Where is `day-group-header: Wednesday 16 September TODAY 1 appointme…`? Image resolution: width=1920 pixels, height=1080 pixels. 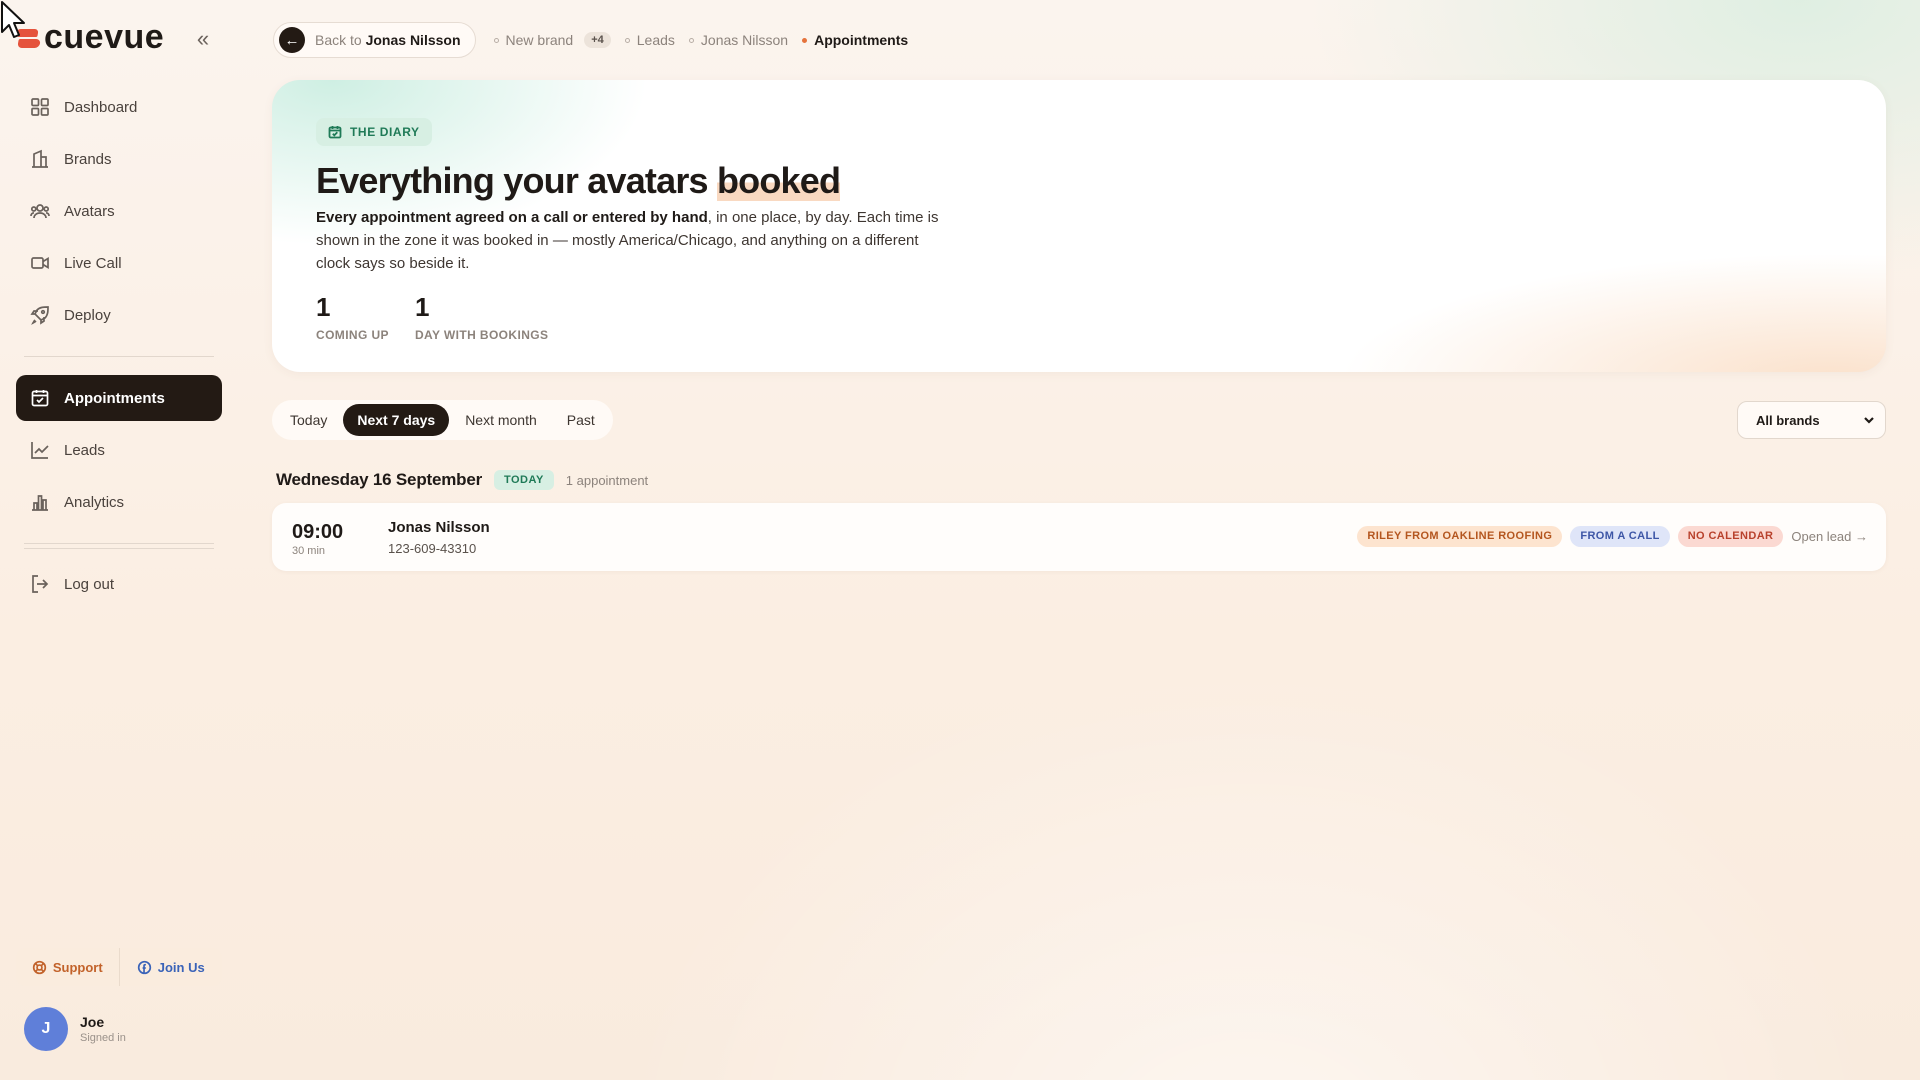
day-group-header: Wednesday 16 September TODAY 1 appointme… is located at coordinates (462, 480).